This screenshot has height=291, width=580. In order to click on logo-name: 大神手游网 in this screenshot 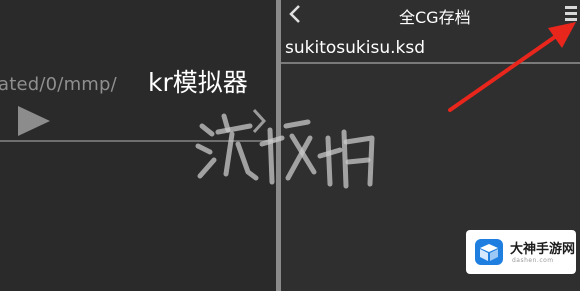, I will do `click(543, 249)`.